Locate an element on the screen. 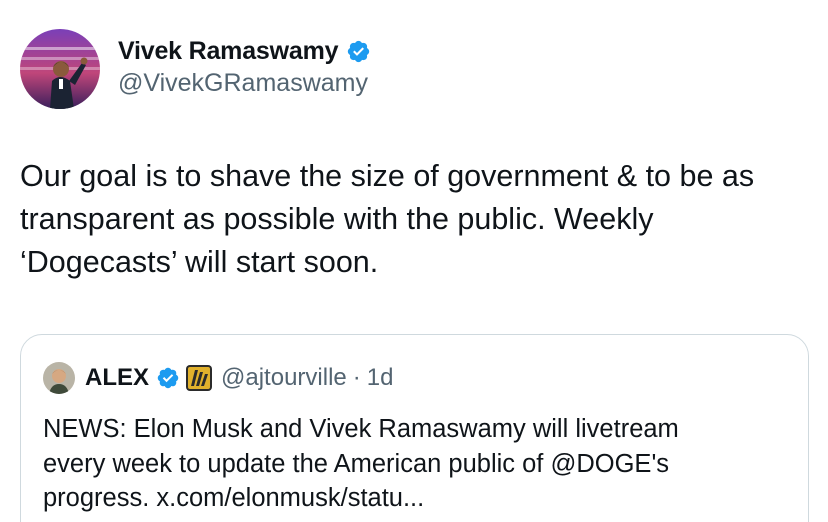 This screenshot has height=522, width=828. author-avatar-image is located at coordinates (60, 69).